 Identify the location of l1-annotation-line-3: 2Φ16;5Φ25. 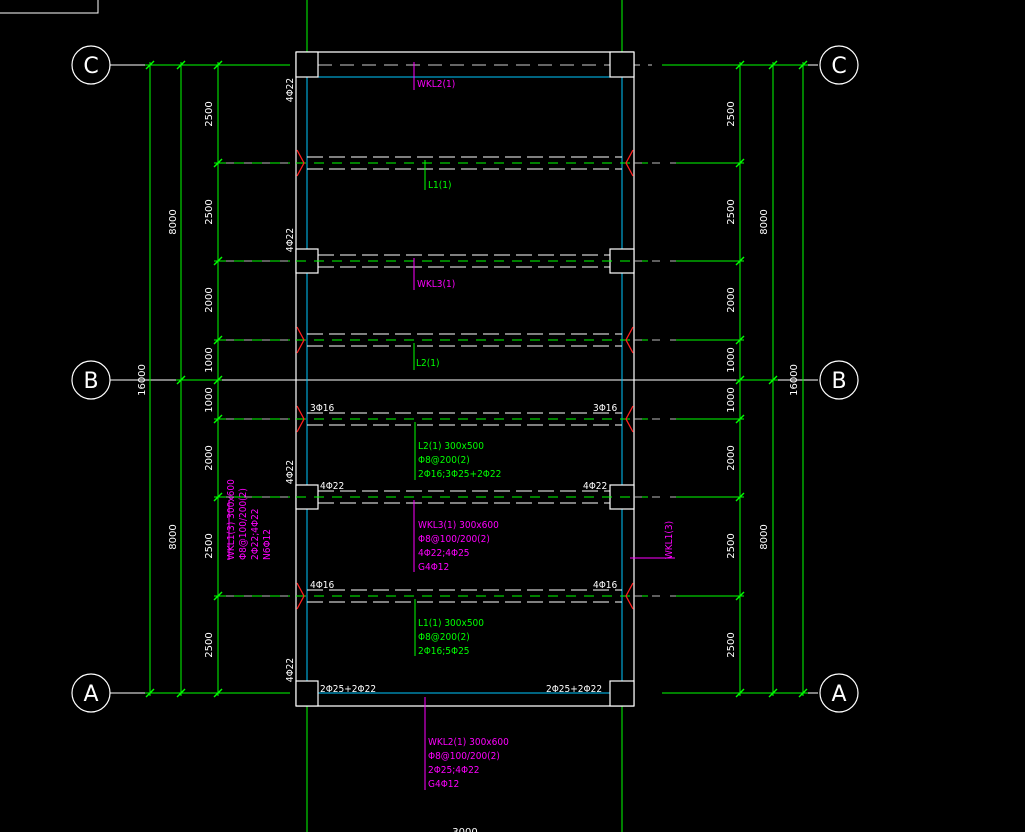
(444, 651).